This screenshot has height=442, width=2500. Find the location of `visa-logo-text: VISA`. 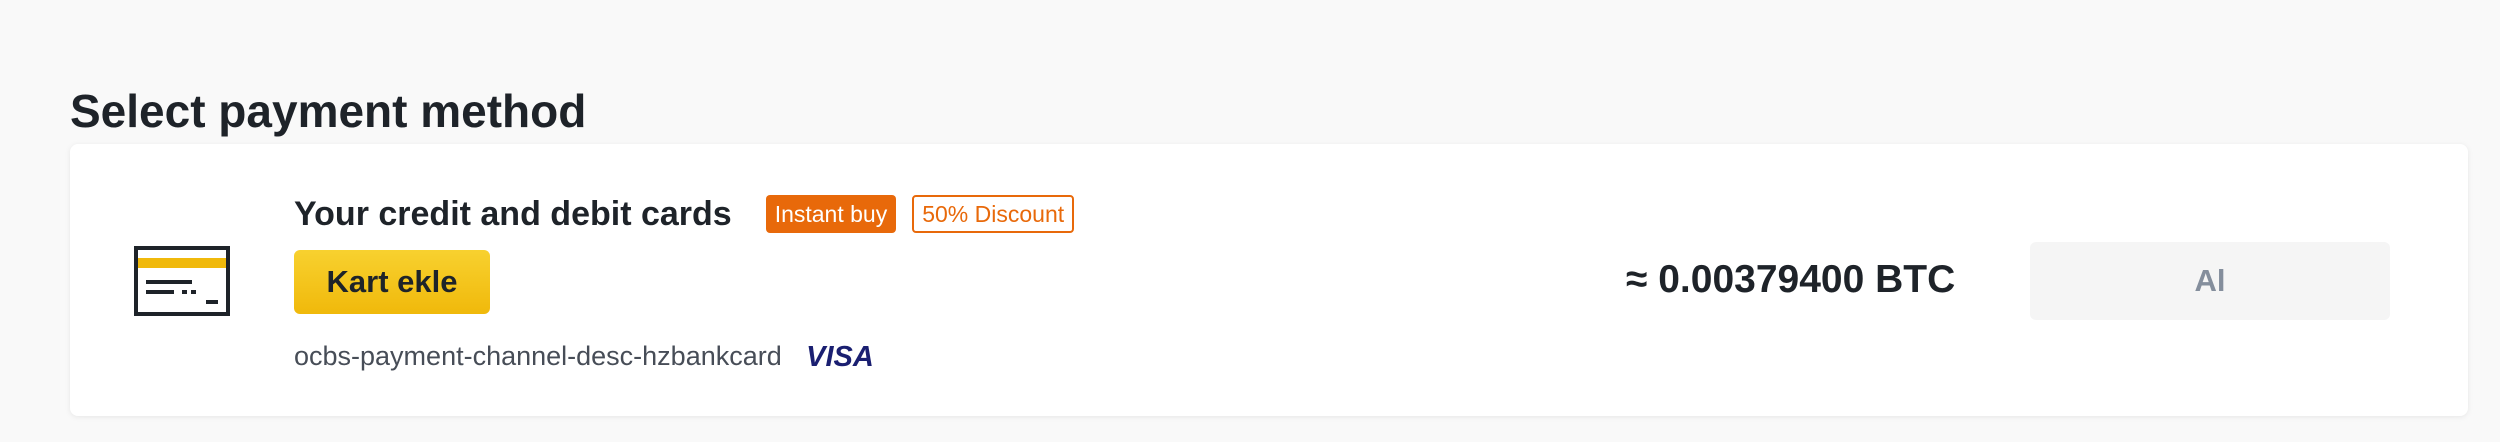

visa-logo-text: VISA is located at coordinates (840, 356).